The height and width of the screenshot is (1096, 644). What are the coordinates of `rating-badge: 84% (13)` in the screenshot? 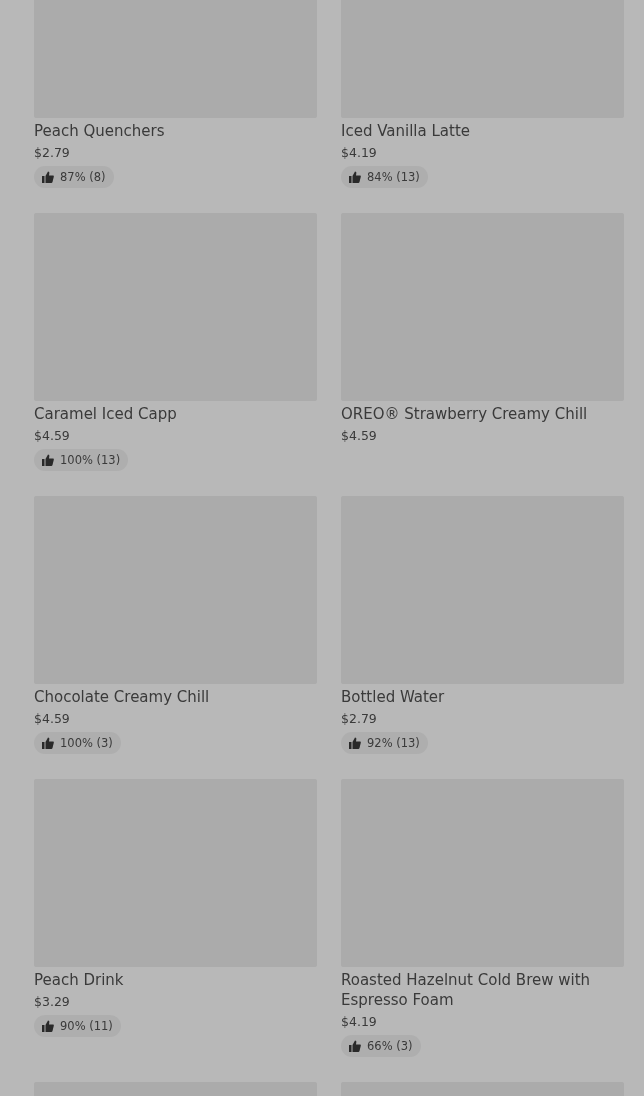 It's located at (384, 177).